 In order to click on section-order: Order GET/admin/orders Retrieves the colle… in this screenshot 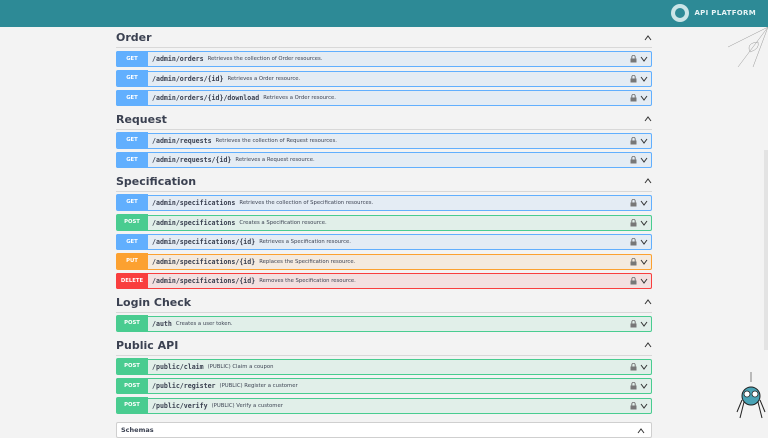, I will do `click(384, 67)`.